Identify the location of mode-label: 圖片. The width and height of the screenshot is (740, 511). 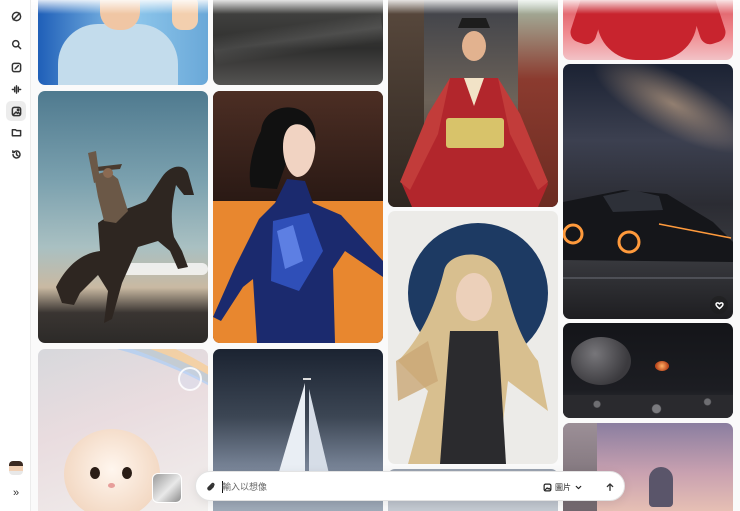
(563, 487).